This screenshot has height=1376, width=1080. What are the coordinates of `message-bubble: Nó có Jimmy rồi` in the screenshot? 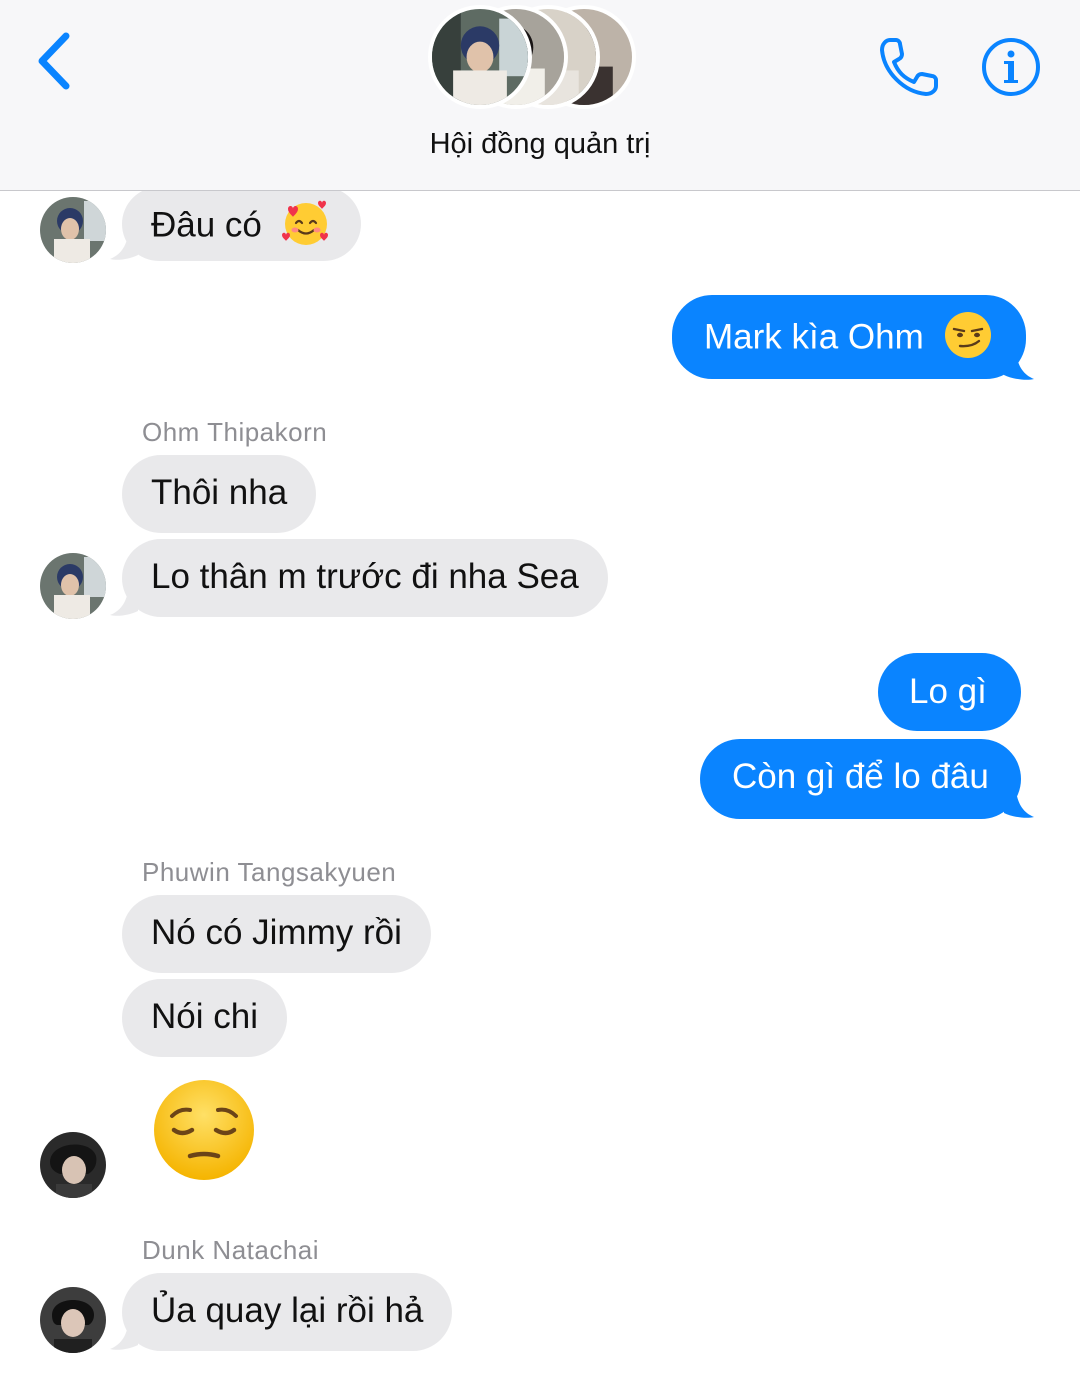 It's located at (276, 934).